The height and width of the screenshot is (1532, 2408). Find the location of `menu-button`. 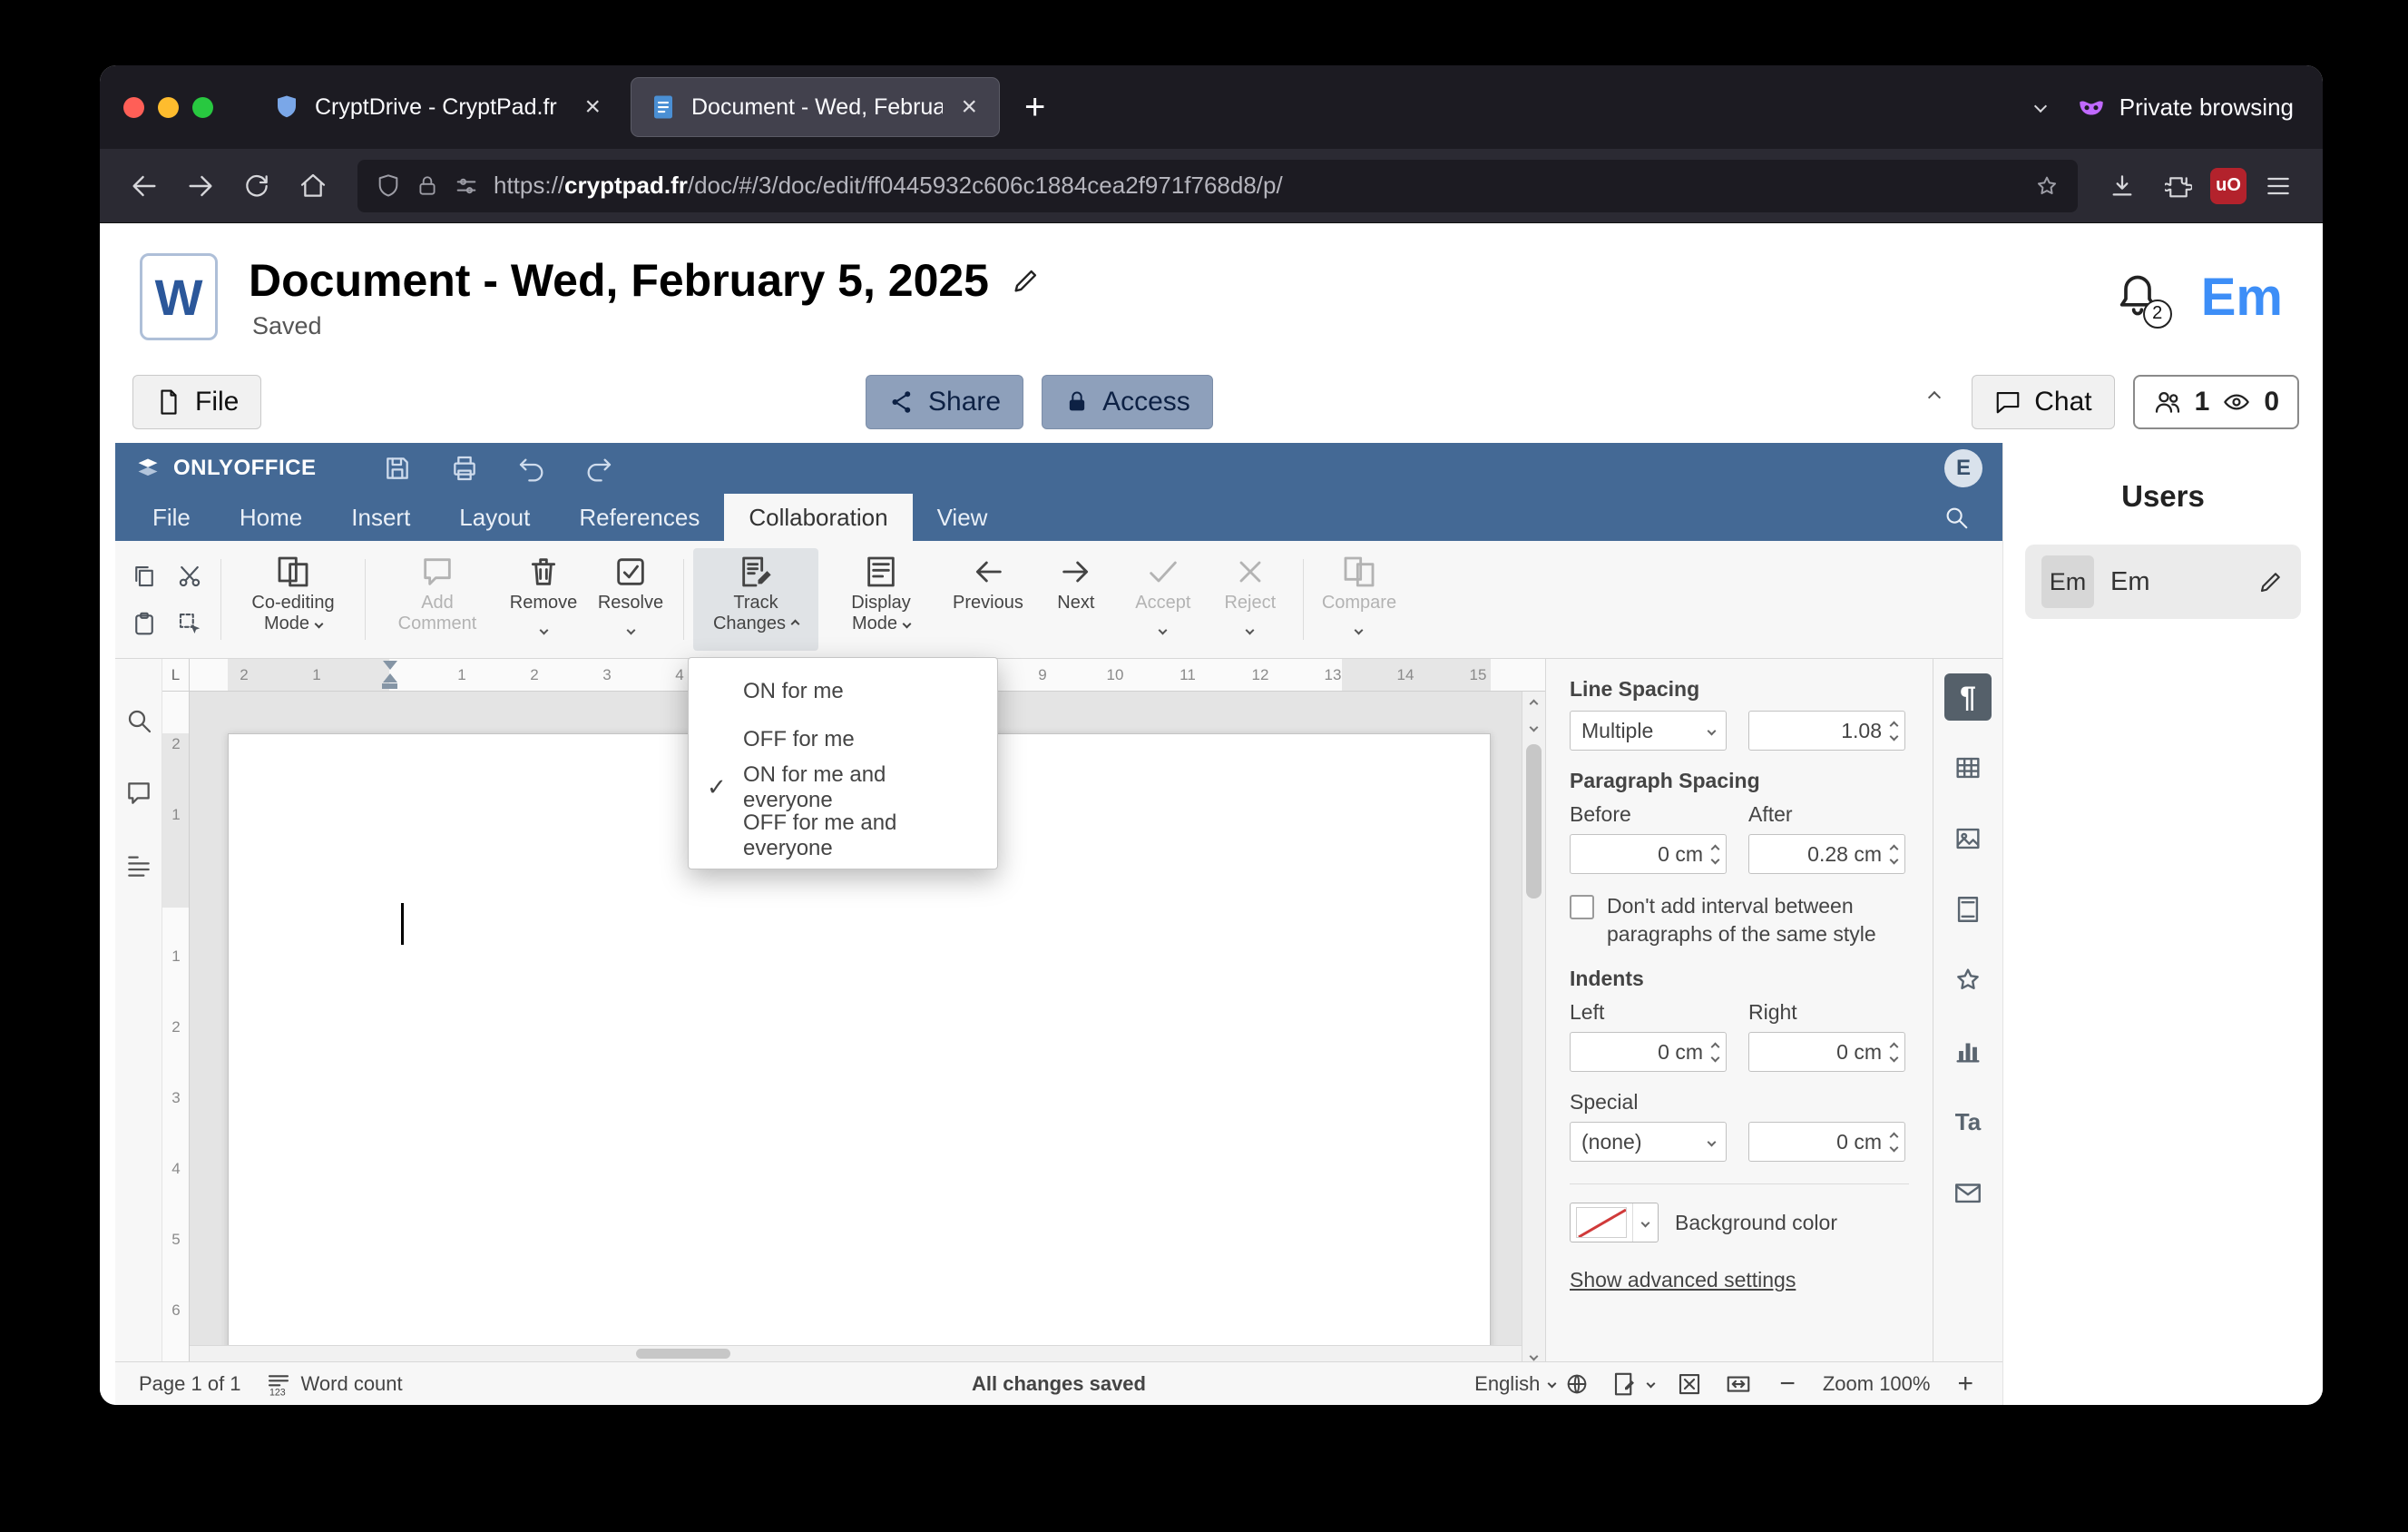

menu-button is located at coordinates (2278, 186).